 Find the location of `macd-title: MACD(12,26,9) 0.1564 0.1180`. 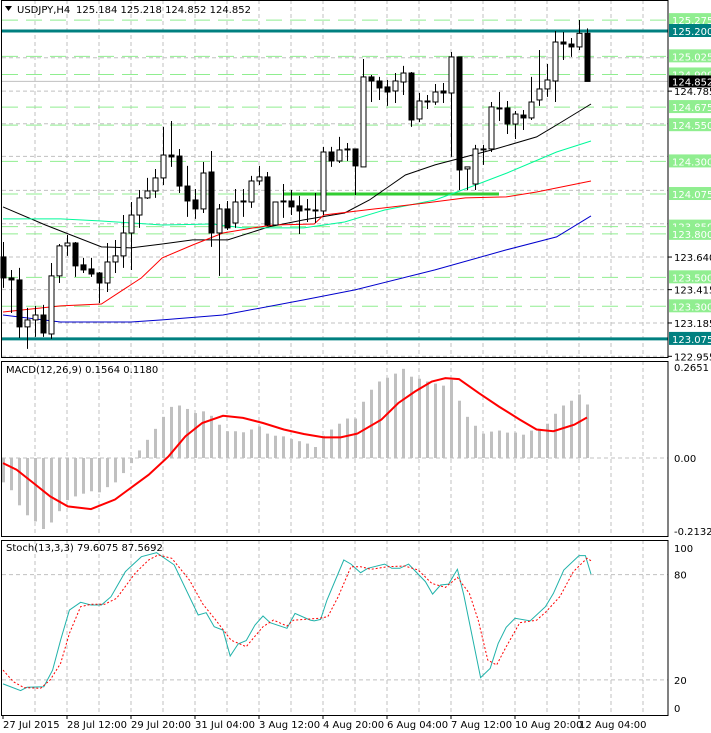

macd-title: MACD(12,26,9) 0.1564 0.1180 is located at coordinates (82, 370).